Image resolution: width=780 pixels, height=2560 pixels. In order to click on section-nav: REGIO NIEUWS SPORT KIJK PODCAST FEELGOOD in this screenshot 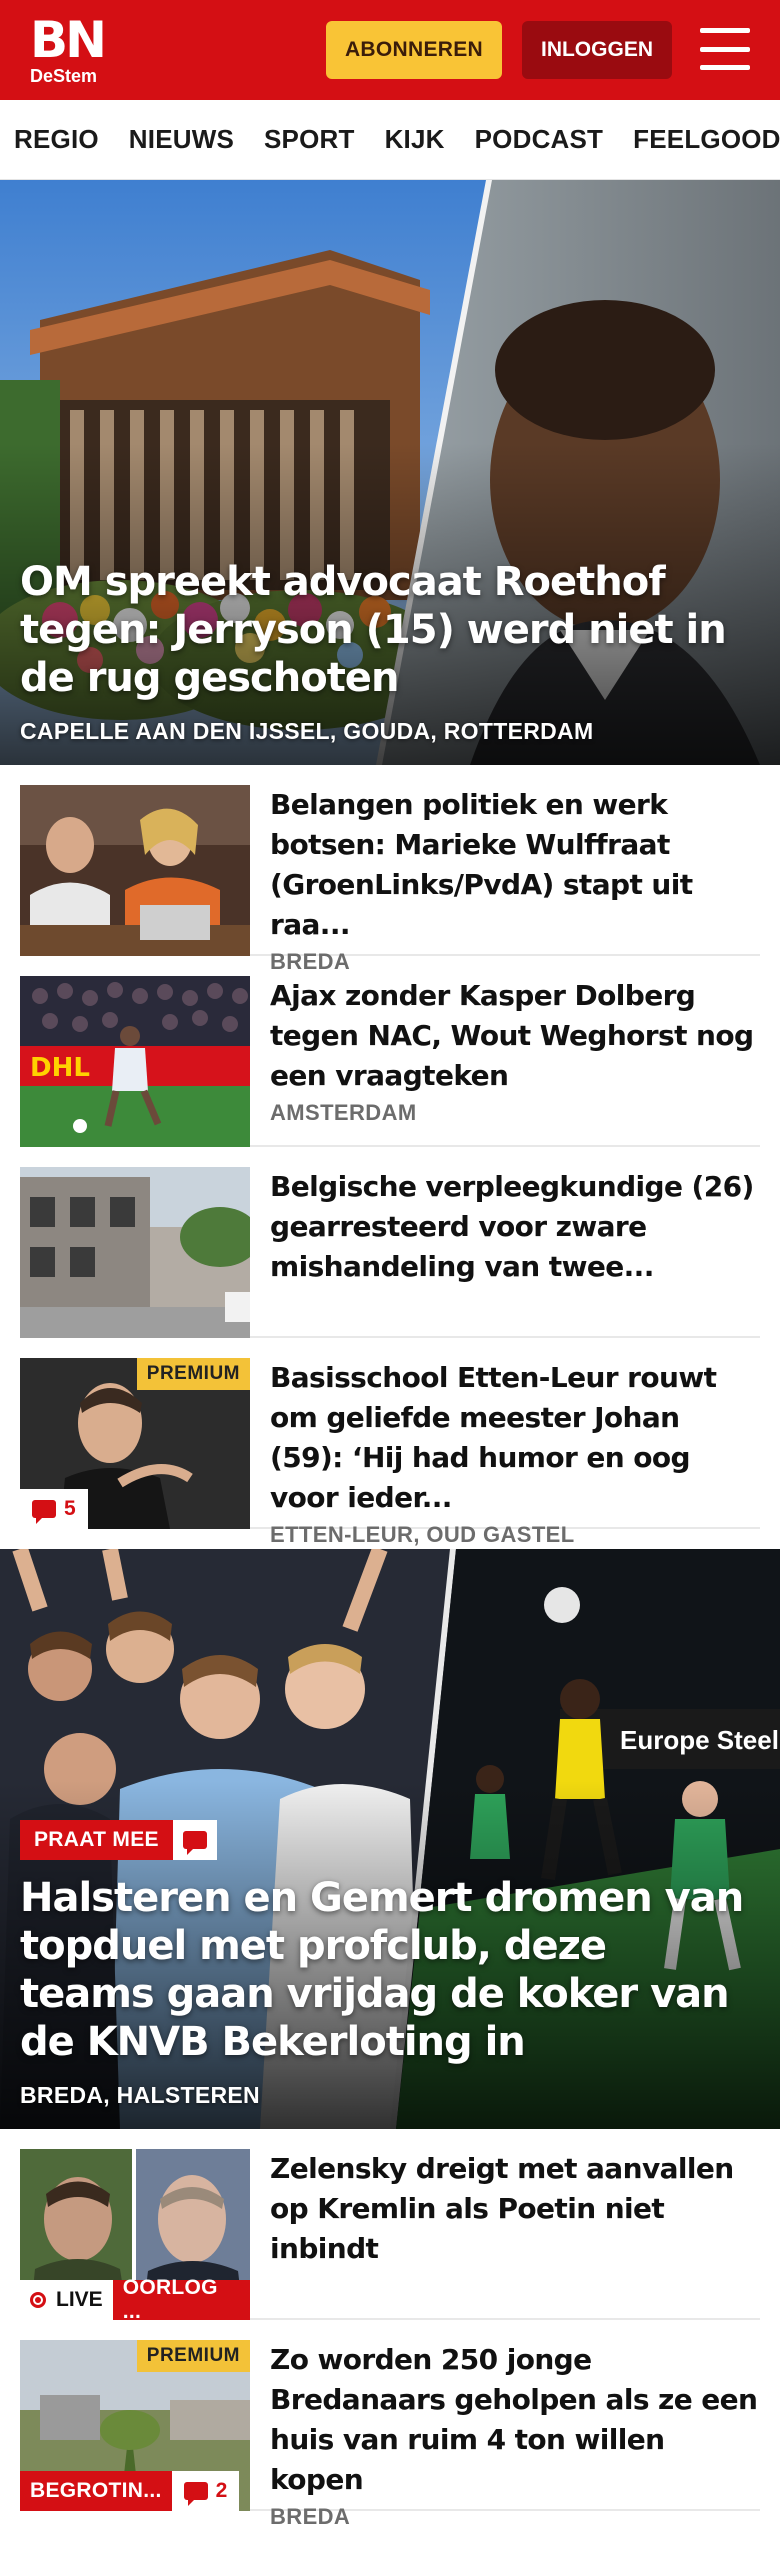, I will do `click(390, 140)`.